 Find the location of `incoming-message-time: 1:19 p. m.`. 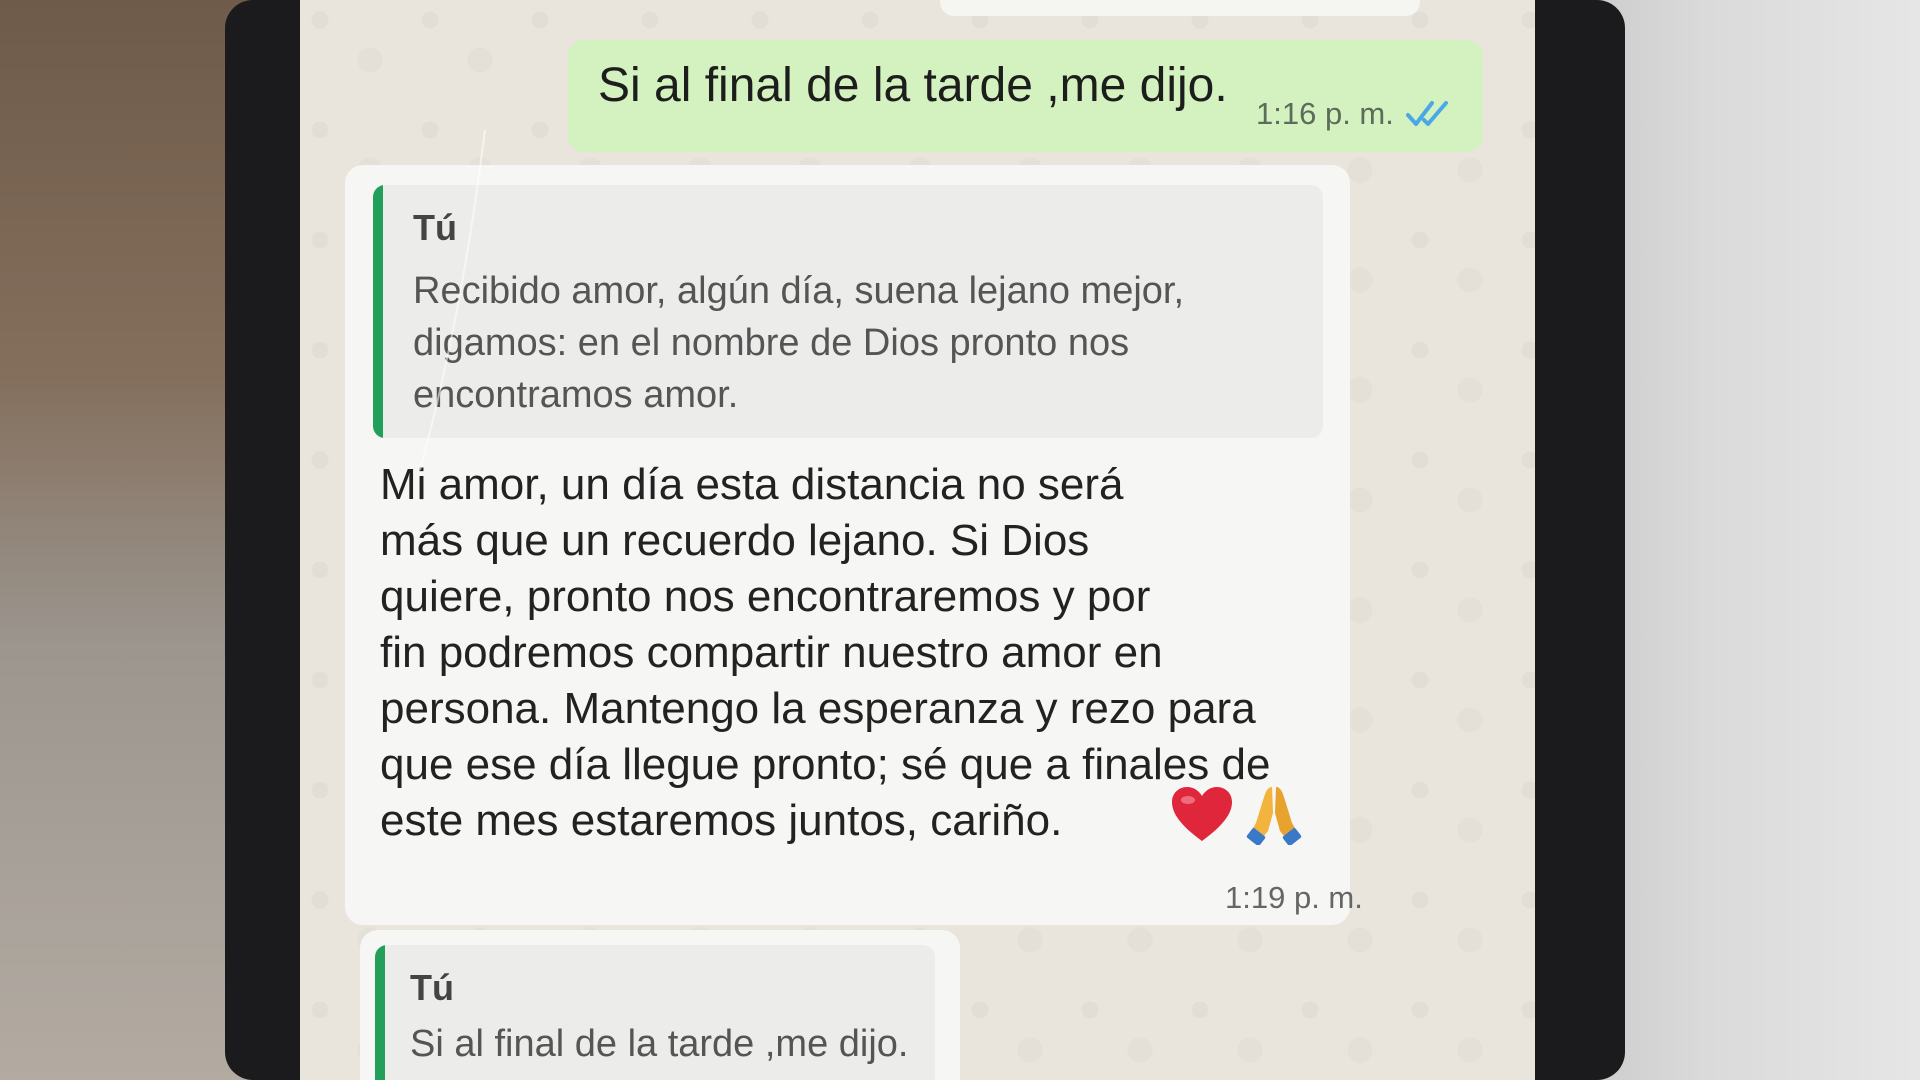

incoming-message-time: 1:19 p. m. is located at coordinates (1294, 897).